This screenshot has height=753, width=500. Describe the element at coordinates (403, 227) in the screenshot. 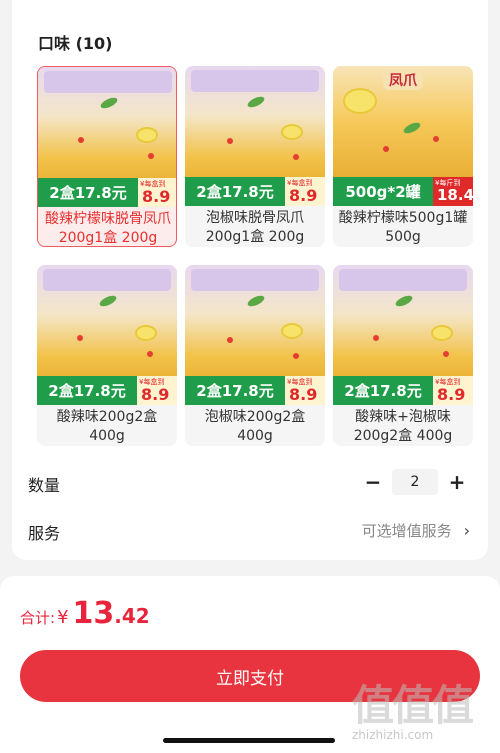

I see `flavor-label: 酸辣柠檬味500g1罐 500g` at that location.